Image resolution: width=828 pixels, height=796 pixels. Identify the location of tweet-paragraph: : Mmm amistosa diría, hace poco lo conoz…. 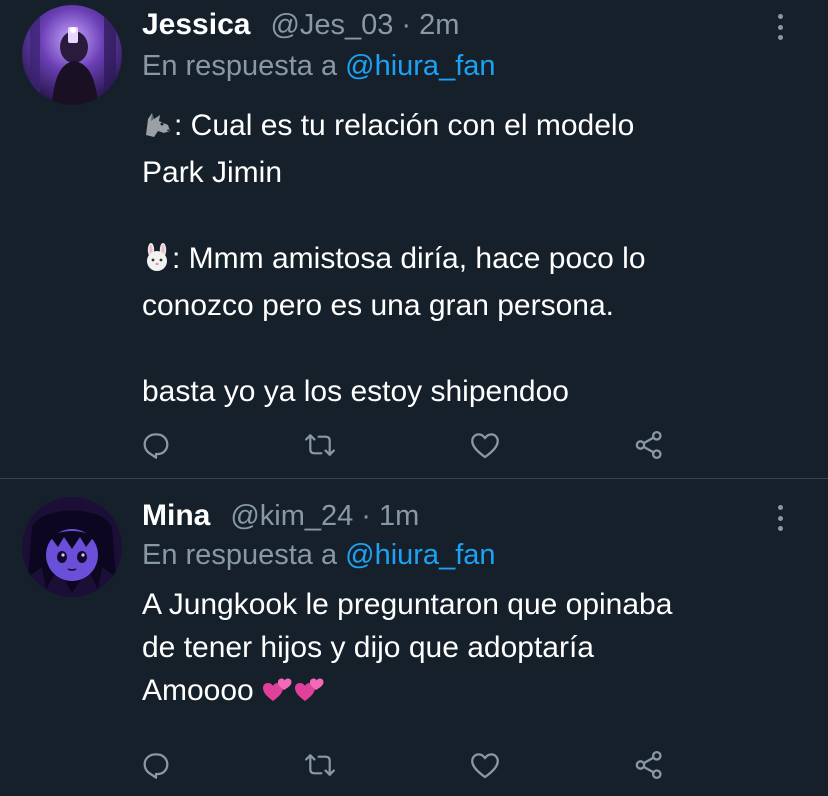
(467, 282).